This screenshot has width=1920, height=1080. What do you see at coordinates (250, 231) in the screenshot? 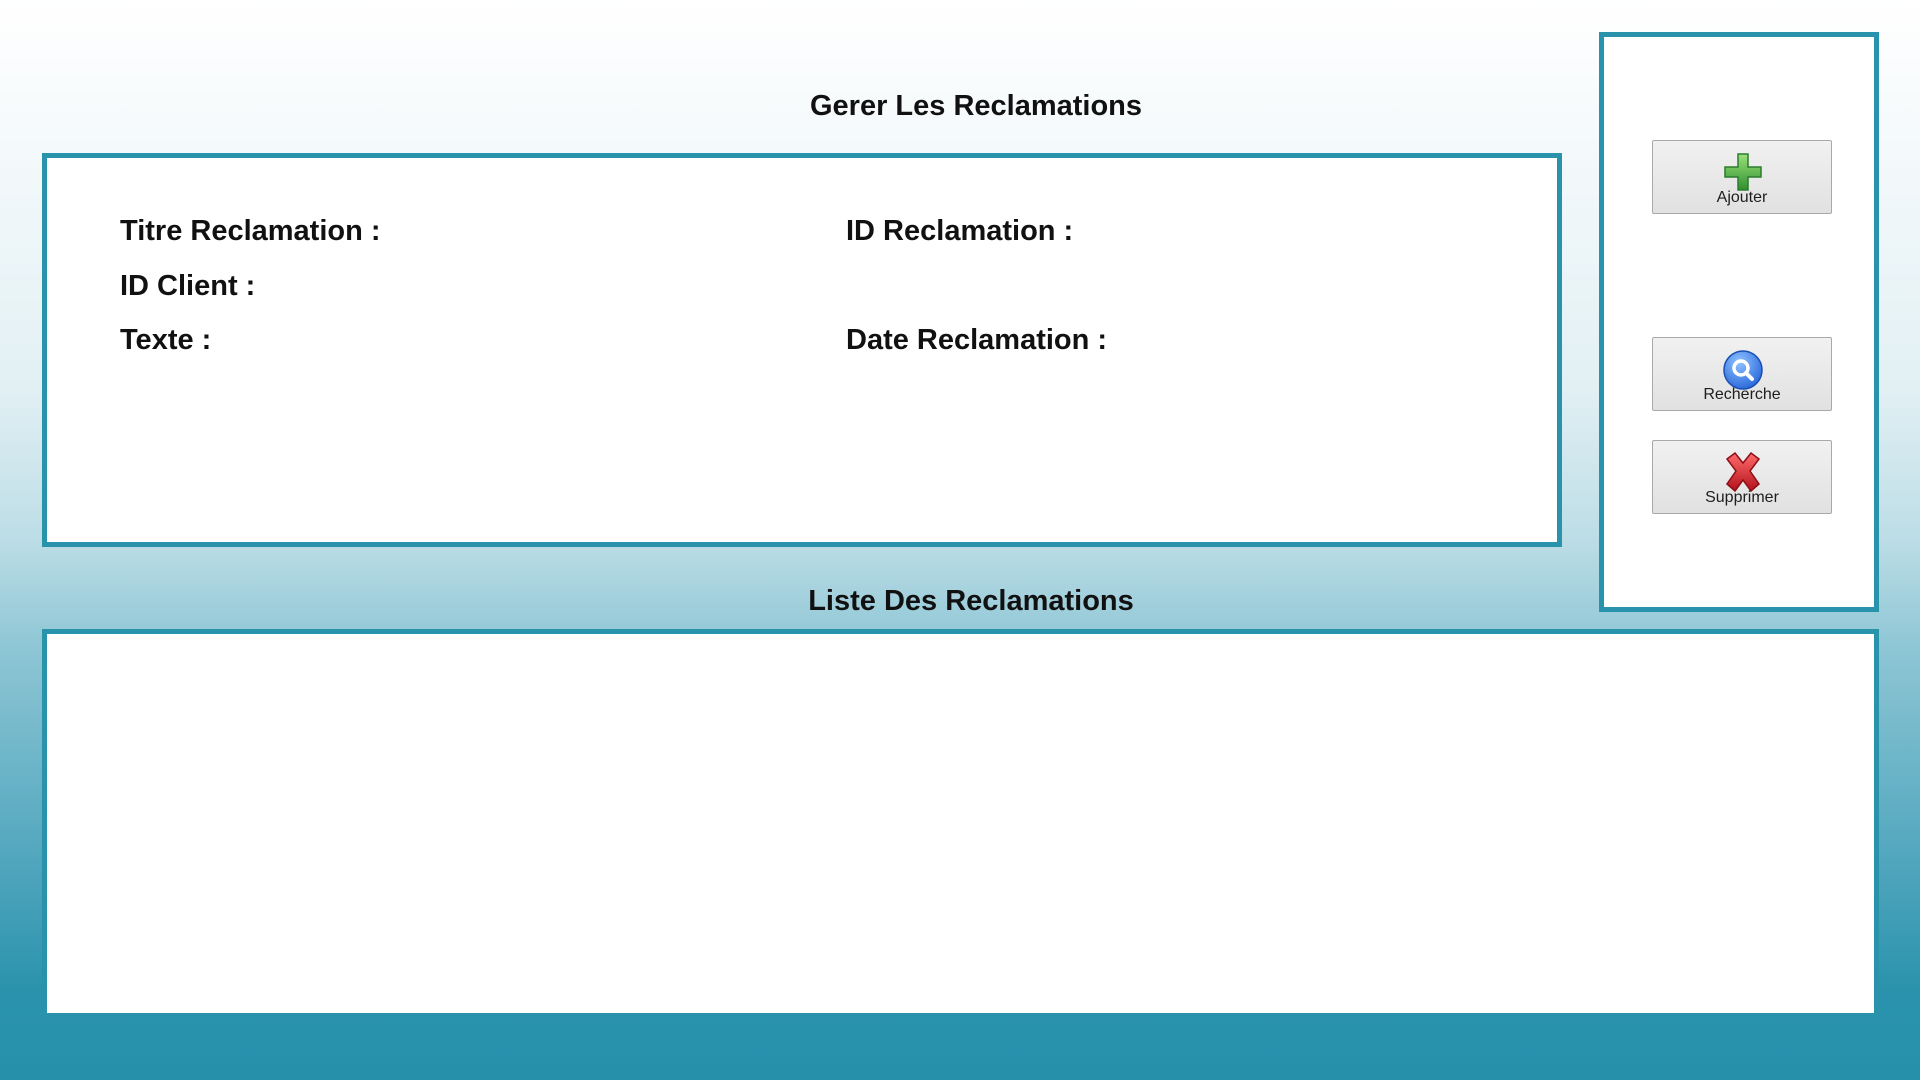
I see `titre-reclamation-label: Titre Reclamation :` at bounding box center [250, 231].